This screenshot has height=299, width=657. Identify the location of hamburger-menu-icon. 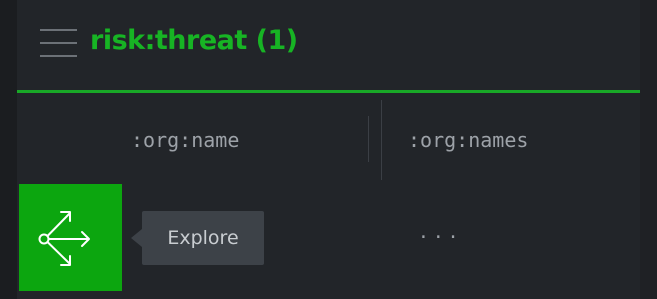
(58, 45).